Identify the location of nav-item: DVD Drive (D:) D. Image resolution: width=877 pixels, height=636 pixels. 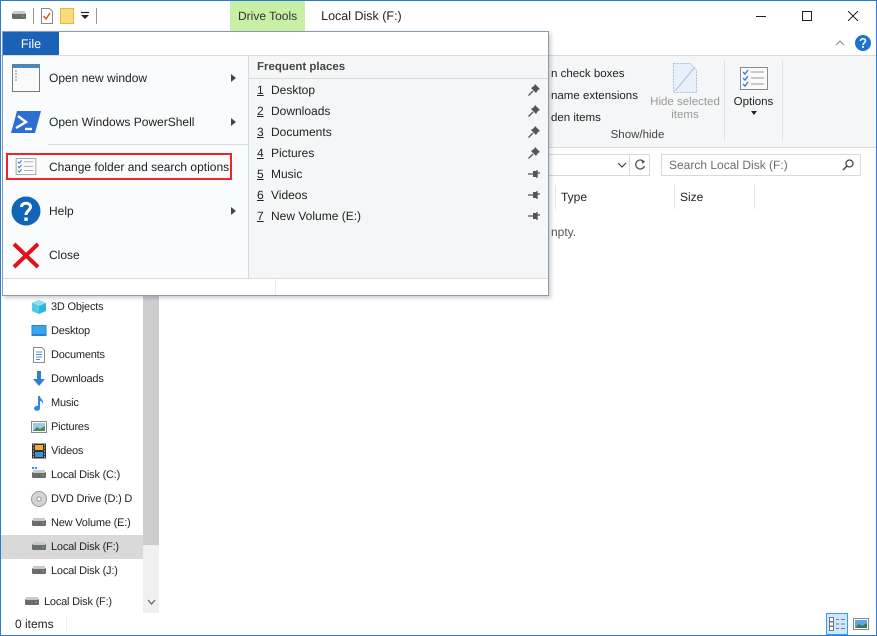
(72, 499).